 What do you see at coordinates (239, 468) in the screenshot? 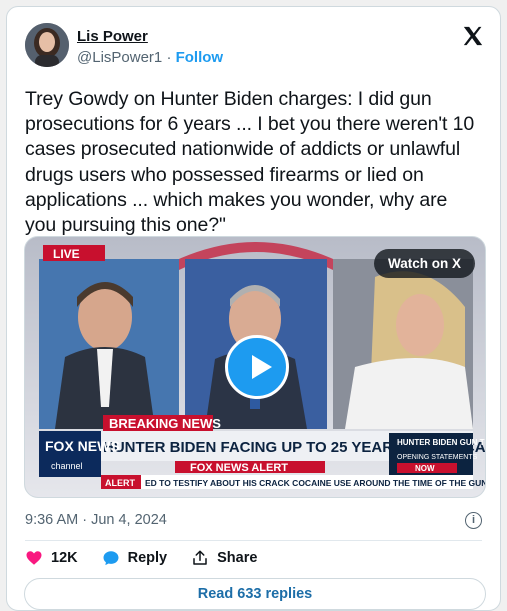
I see `fox-news-alert: FOX NEWS ALERT` at bounding box center [239, 468].